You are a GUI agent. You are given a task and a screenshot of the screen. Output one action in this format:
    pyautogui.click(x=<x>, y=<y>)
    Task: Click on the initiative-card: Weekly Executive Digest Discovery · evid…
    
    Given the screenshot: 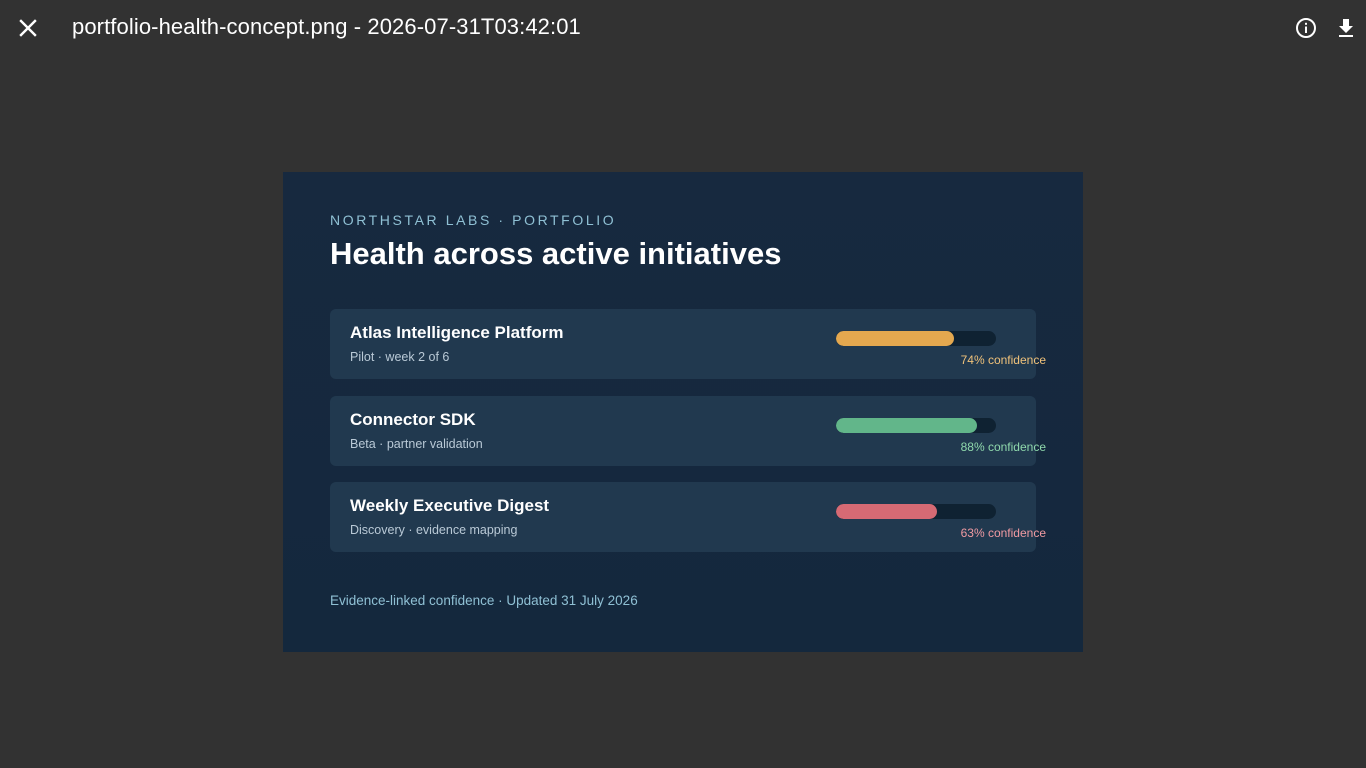 What is the action you would take?
    pyautogui.click(x=688, y=517)
    